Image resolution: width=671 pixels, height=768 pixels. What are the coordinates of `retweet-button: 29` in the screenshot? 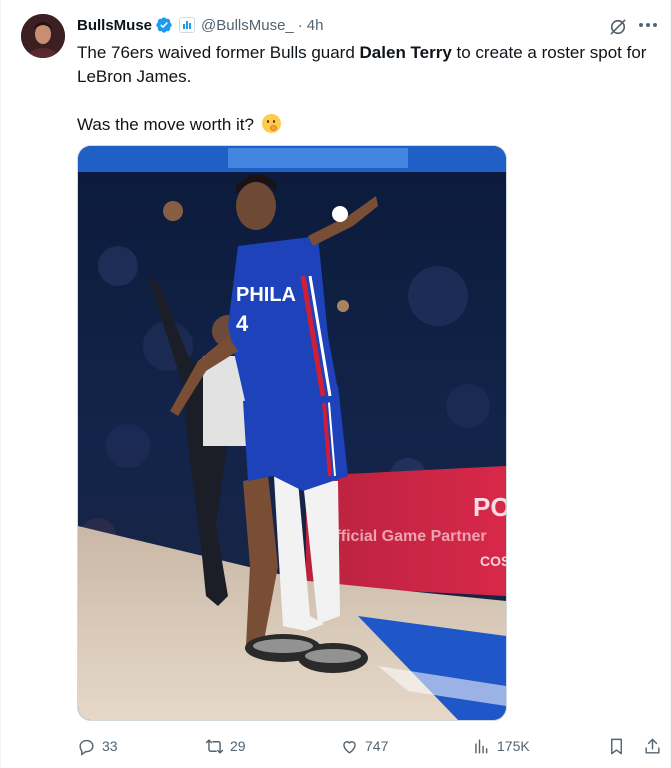 It's located at (225, 746).